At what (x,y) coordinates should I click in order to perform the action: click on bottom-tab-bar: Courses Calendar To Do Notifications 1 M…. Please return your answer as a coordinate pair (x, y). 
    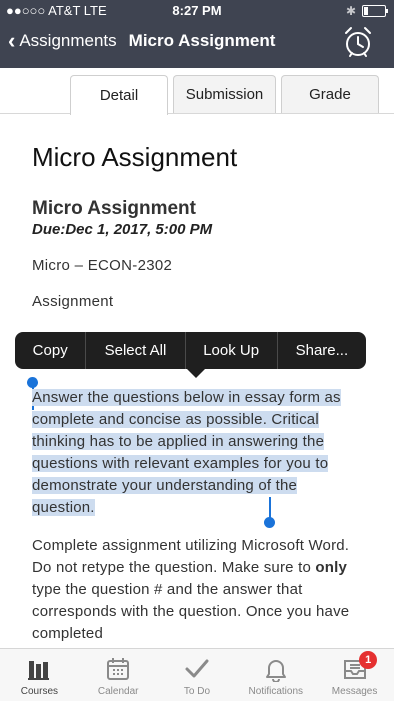
    Looking at the image, I should click on (197, 674).